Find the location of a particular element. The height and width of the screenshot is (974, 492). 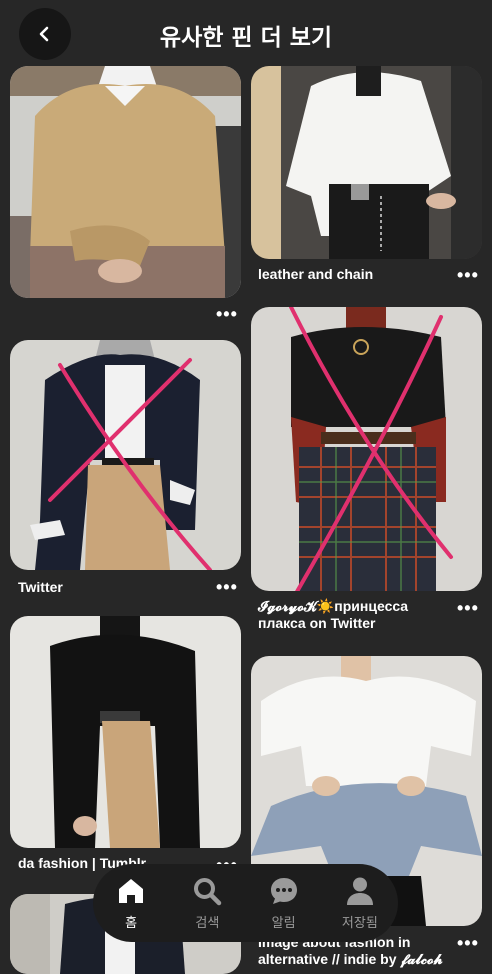

chat-bubble-icon is located at coordinates (283, 891).